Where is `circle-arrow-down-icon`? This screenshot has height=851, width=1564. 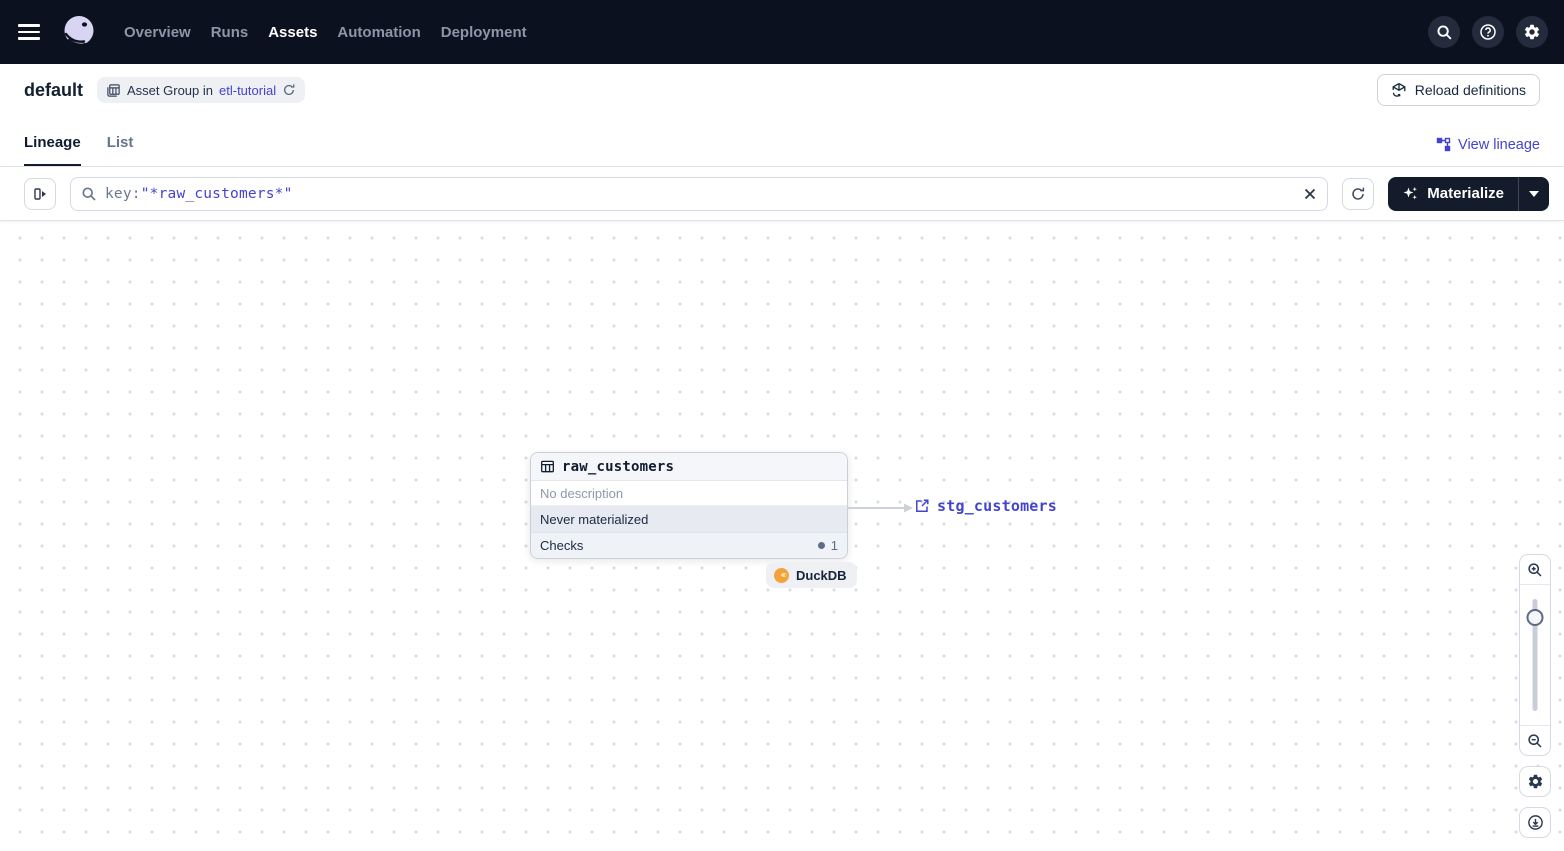 circle-arrow-down-icon is located at coordinates (1535, 822).